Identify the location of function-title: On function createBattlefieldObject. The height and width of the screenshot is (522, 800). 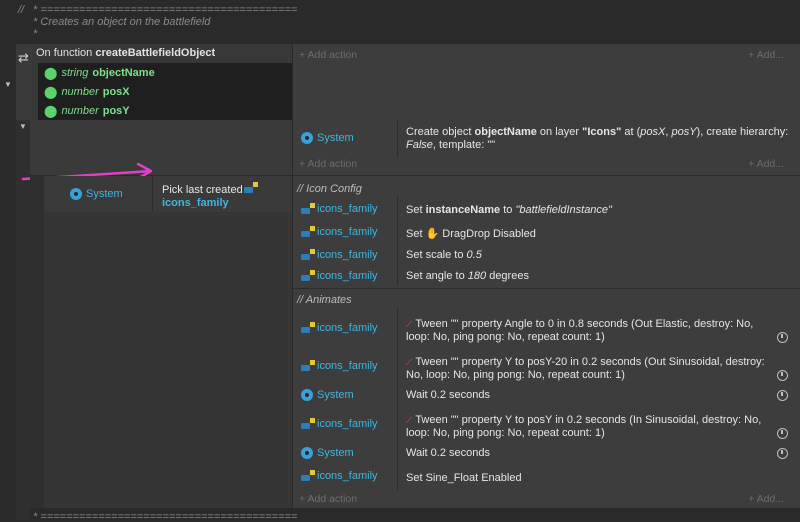
(125, 53).